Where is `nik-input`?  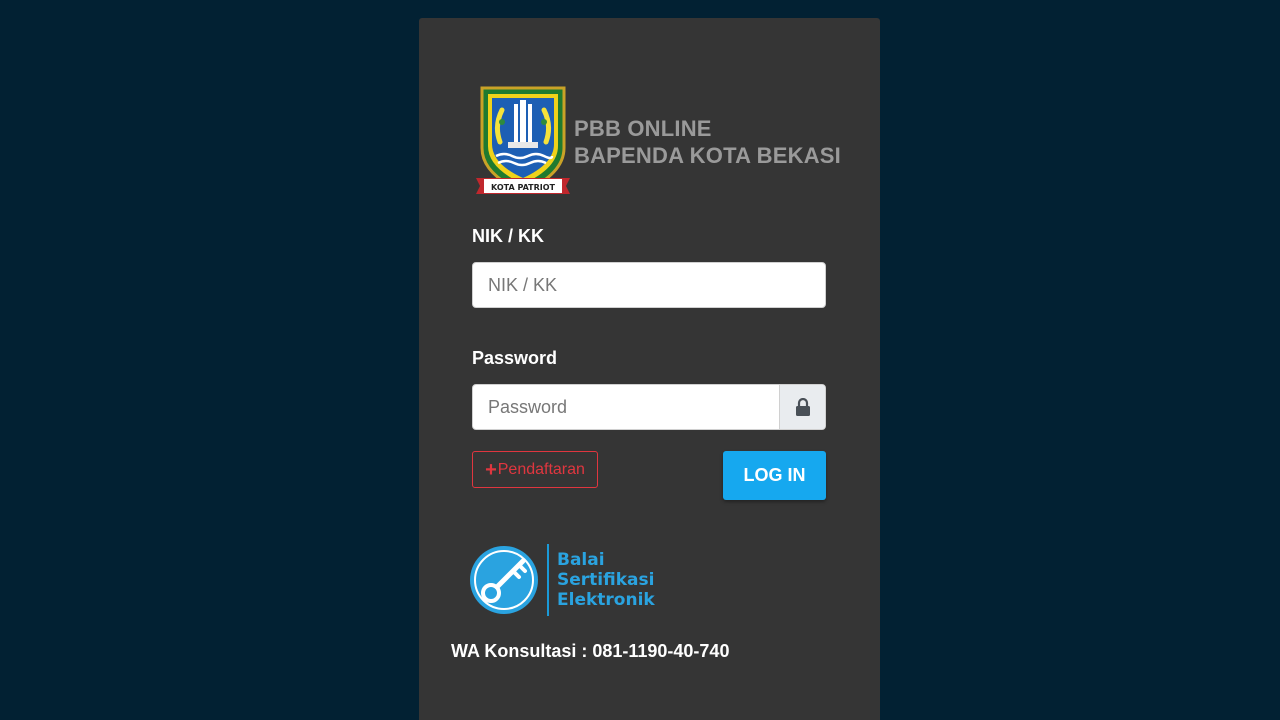 nik-input is located at coordinates (649, 285).